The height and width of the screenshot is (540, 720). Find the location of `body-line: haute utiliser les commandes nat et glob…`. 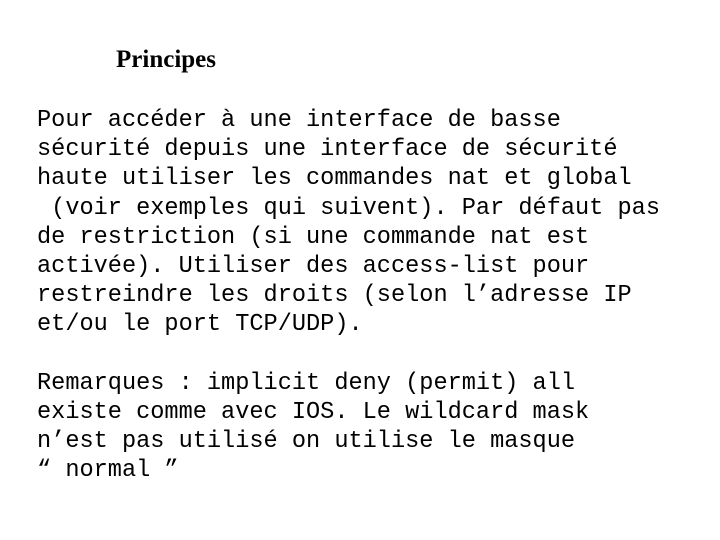

body-line: haute utiliser les commandes nat et glob… is located at coordinates (334, 179).